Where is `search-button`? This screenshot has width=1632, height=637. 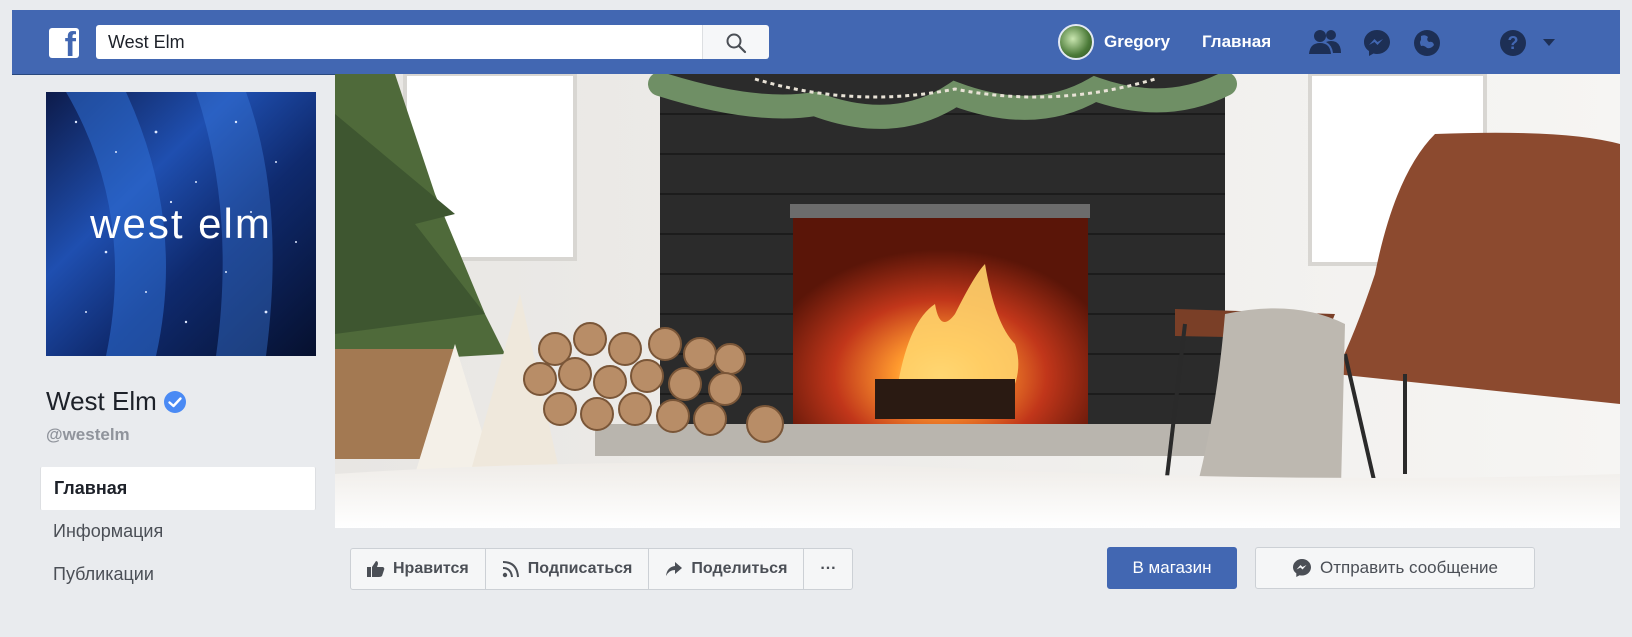
search-button is located at coordinates (735, 42).